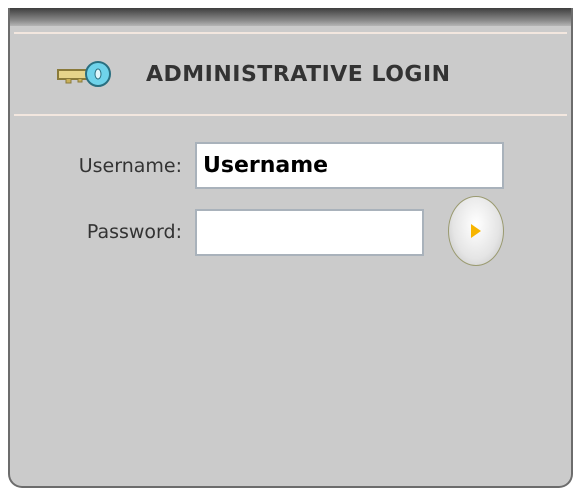 The height and width of the screenshot is (490, 583). Describe the element at coordinates (476, 231) in the screenshot. I see `play-icon` at that location.